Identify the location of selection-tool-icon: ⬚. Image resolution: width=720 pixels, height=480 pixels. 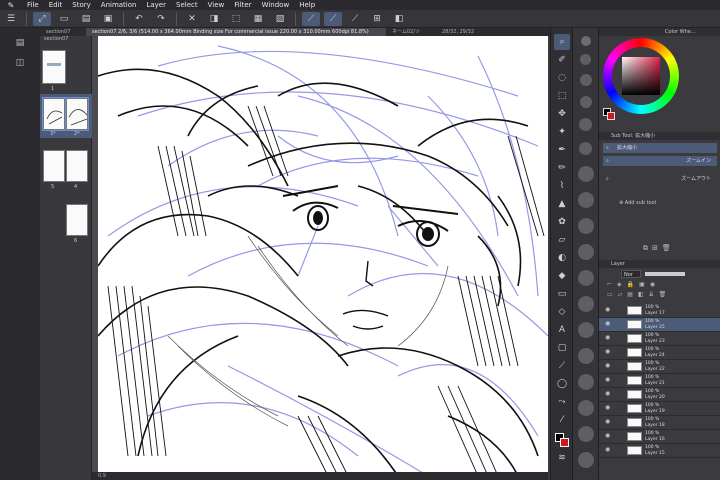
(562, 96).